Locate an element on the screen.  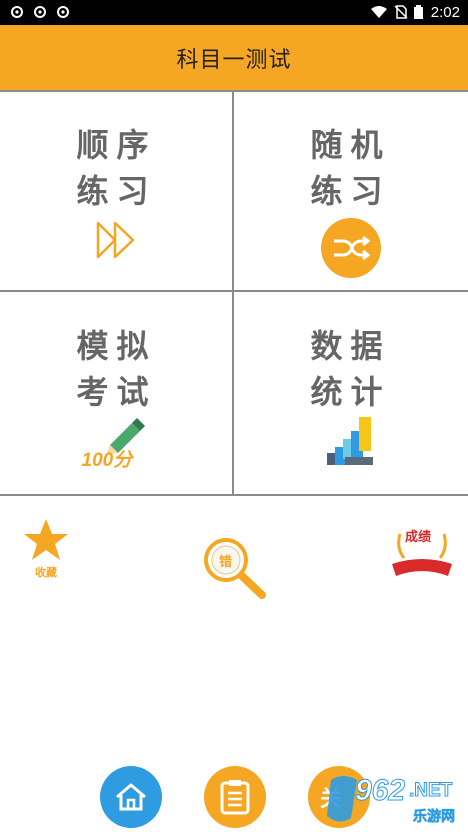
magnifier-icon is located at coordinates (235, 568).